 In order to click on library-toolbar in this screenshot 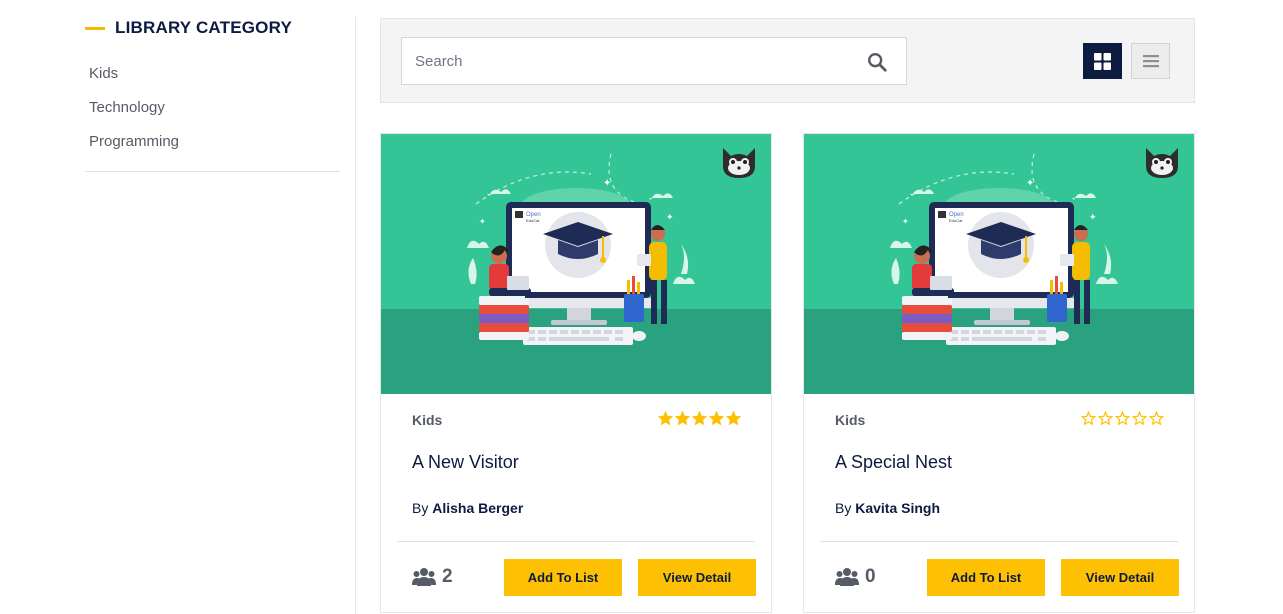, I will do `click(787, 60)`.